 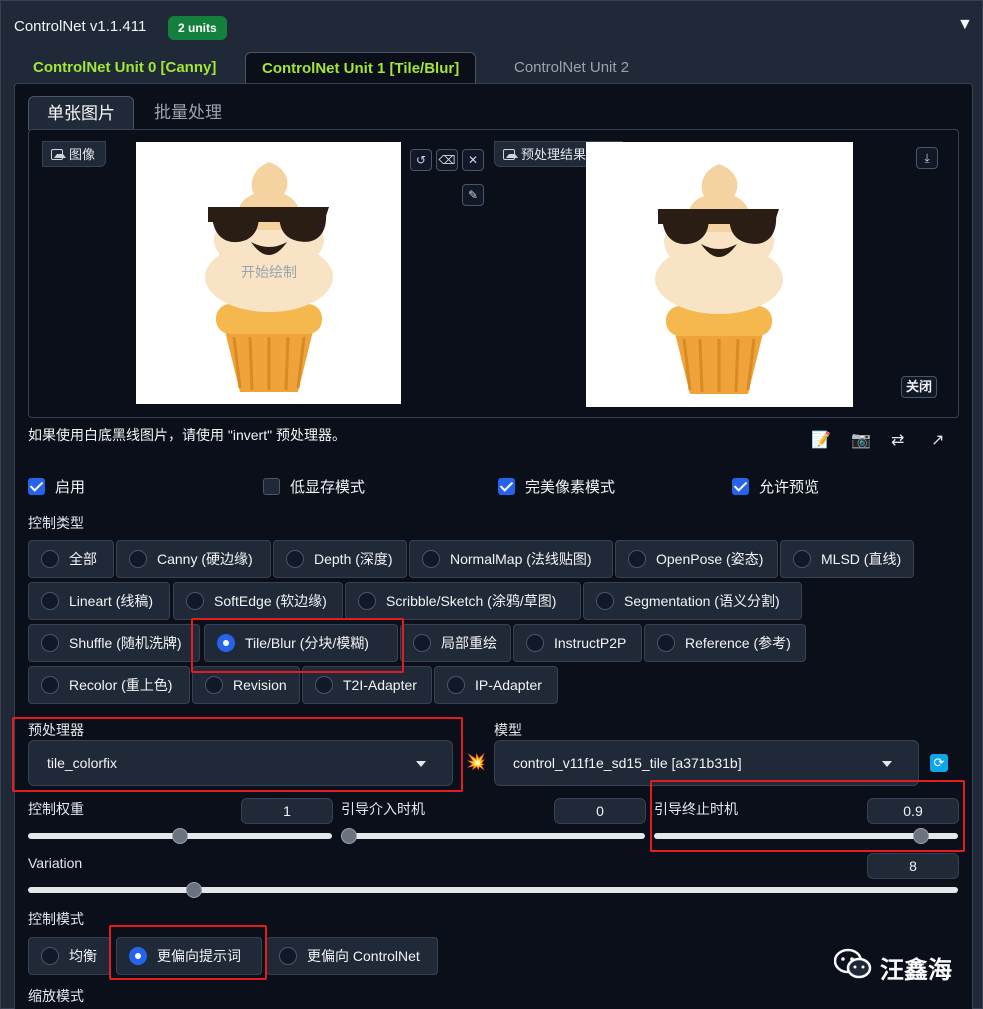 I want to click on control-type-segmentation: Segmentation (语义分割), so click(x=692, y=601).